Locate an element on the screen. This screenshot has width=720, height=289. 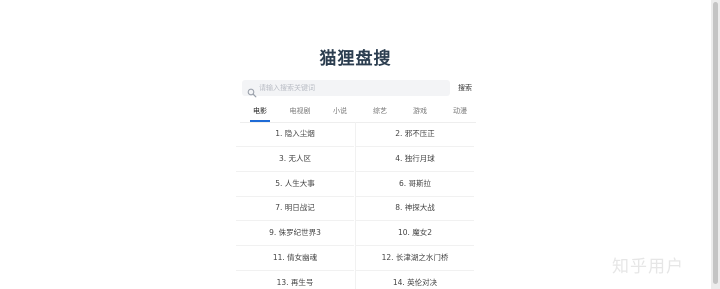
search-box is located at coordinates (346, 89).